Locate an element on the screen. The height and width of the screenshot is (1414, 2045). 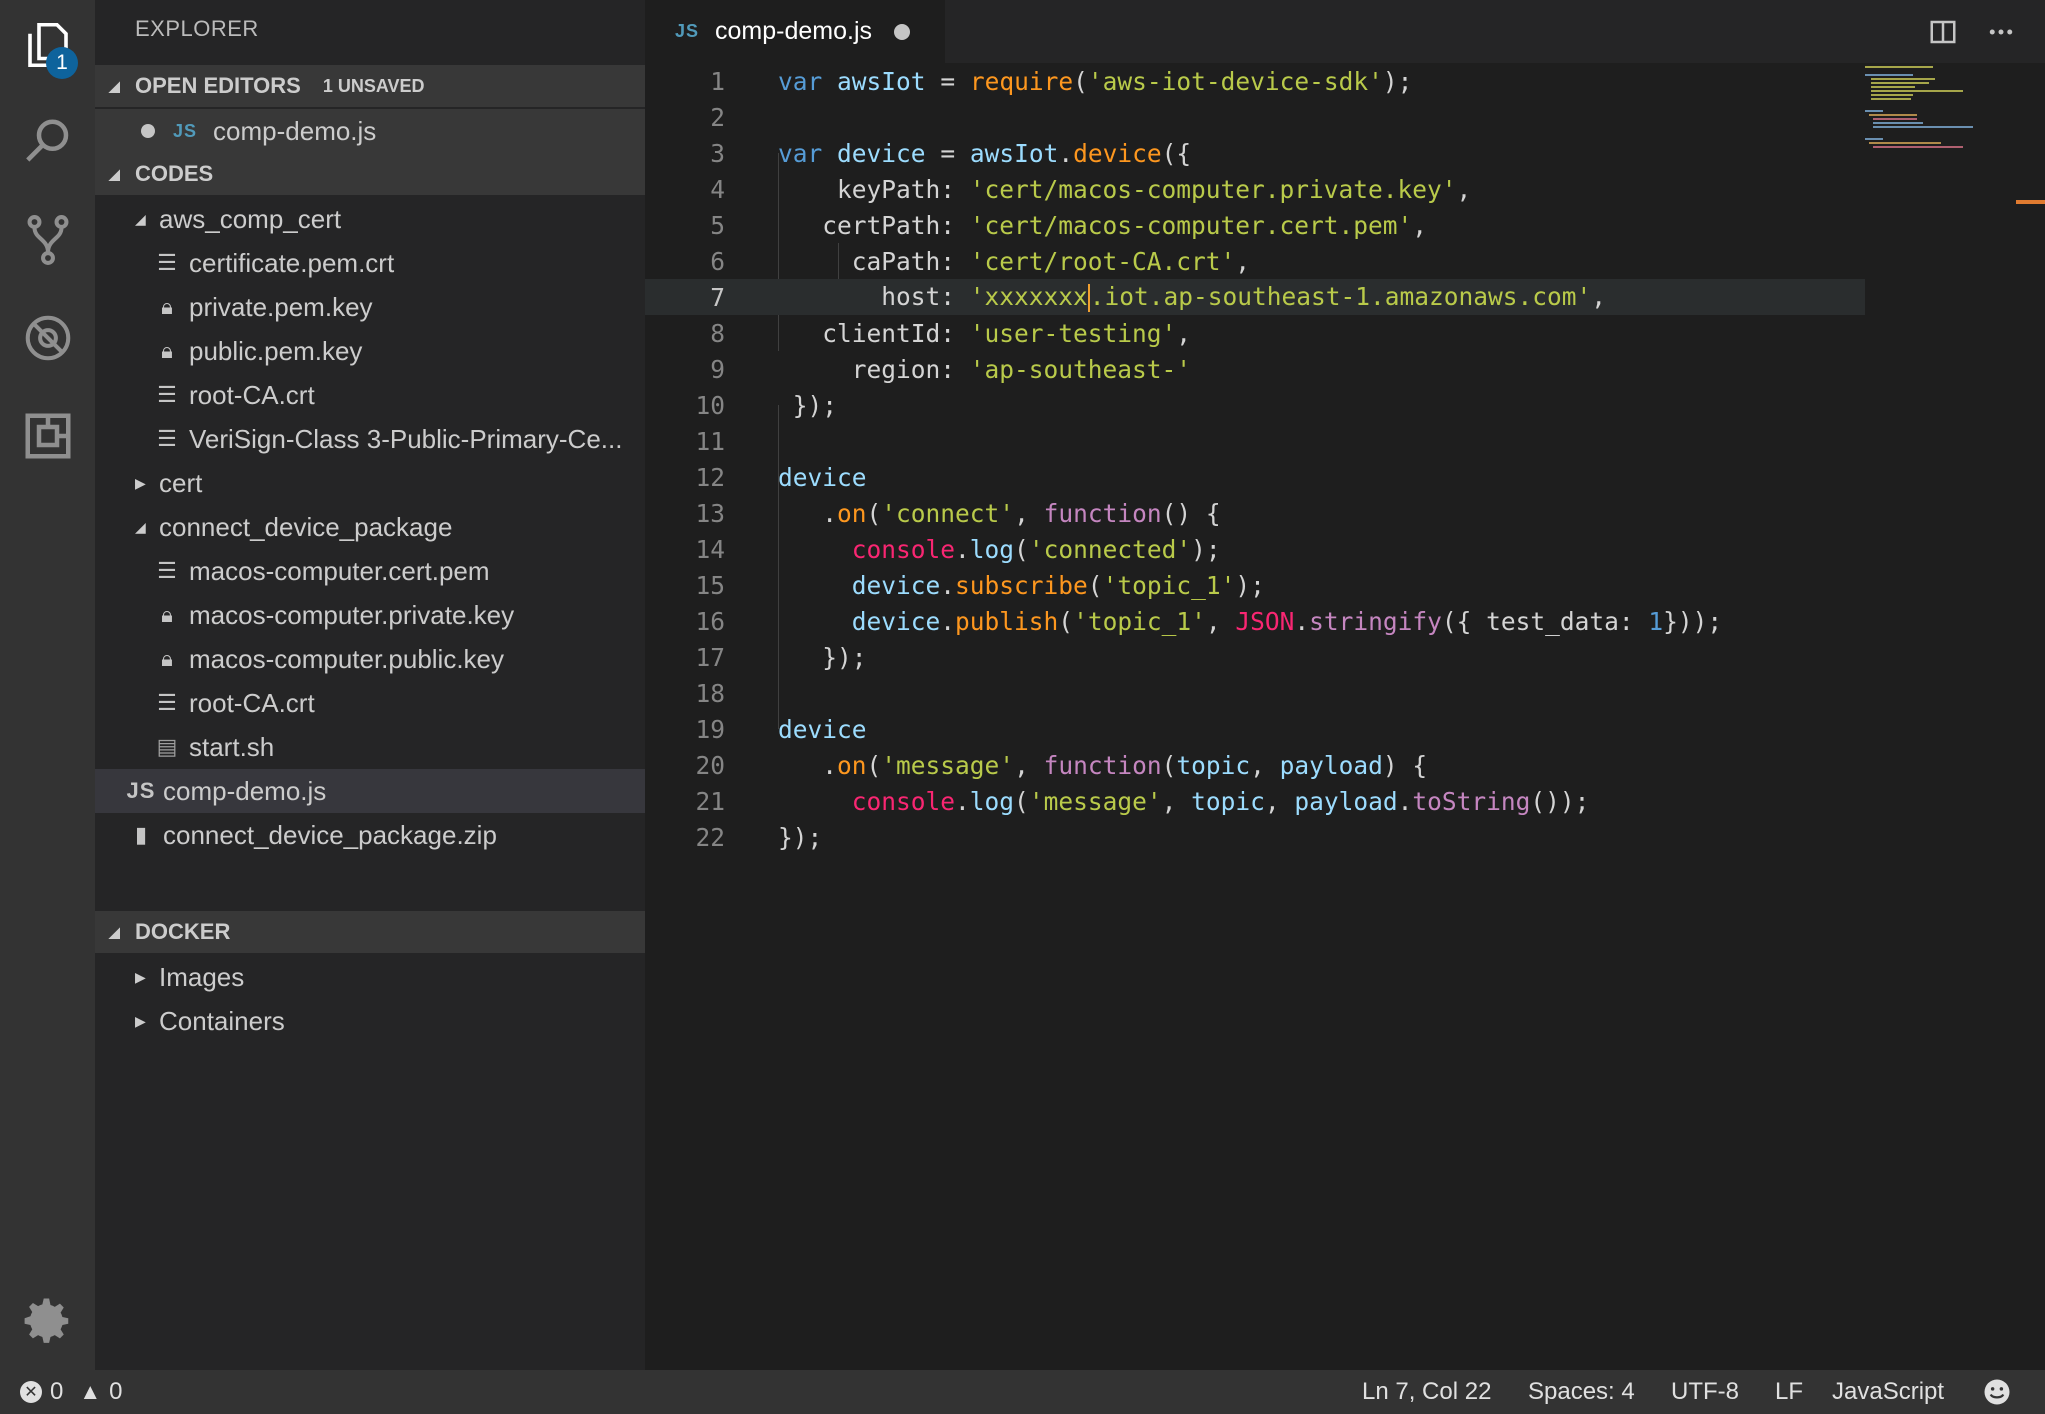
source-control-icon is located at coordinates (47, 240).